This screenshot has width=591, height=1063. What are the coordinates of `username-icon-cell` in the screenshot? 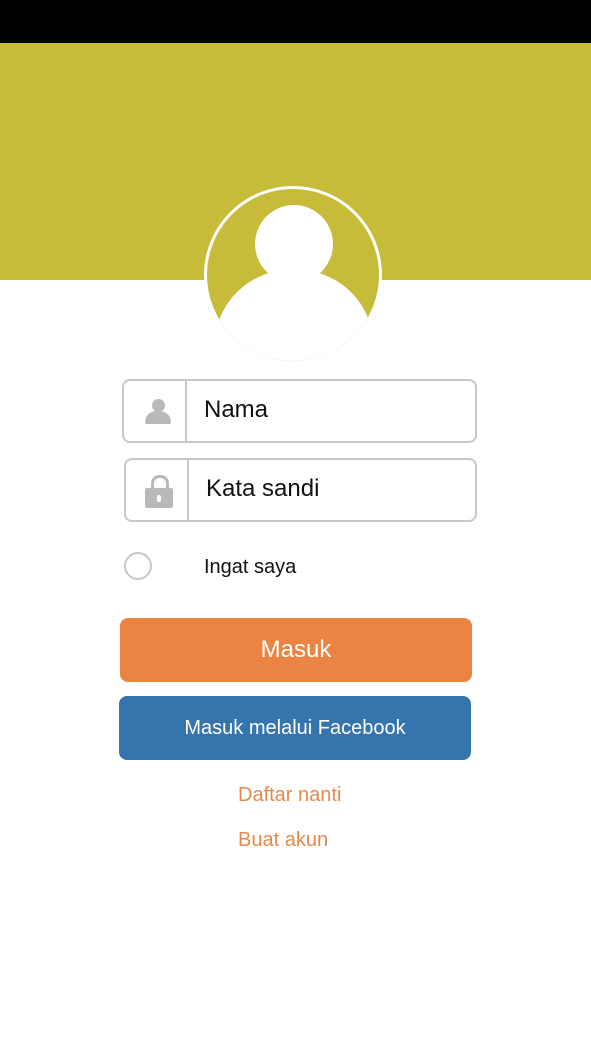 It's located at (155, 411).